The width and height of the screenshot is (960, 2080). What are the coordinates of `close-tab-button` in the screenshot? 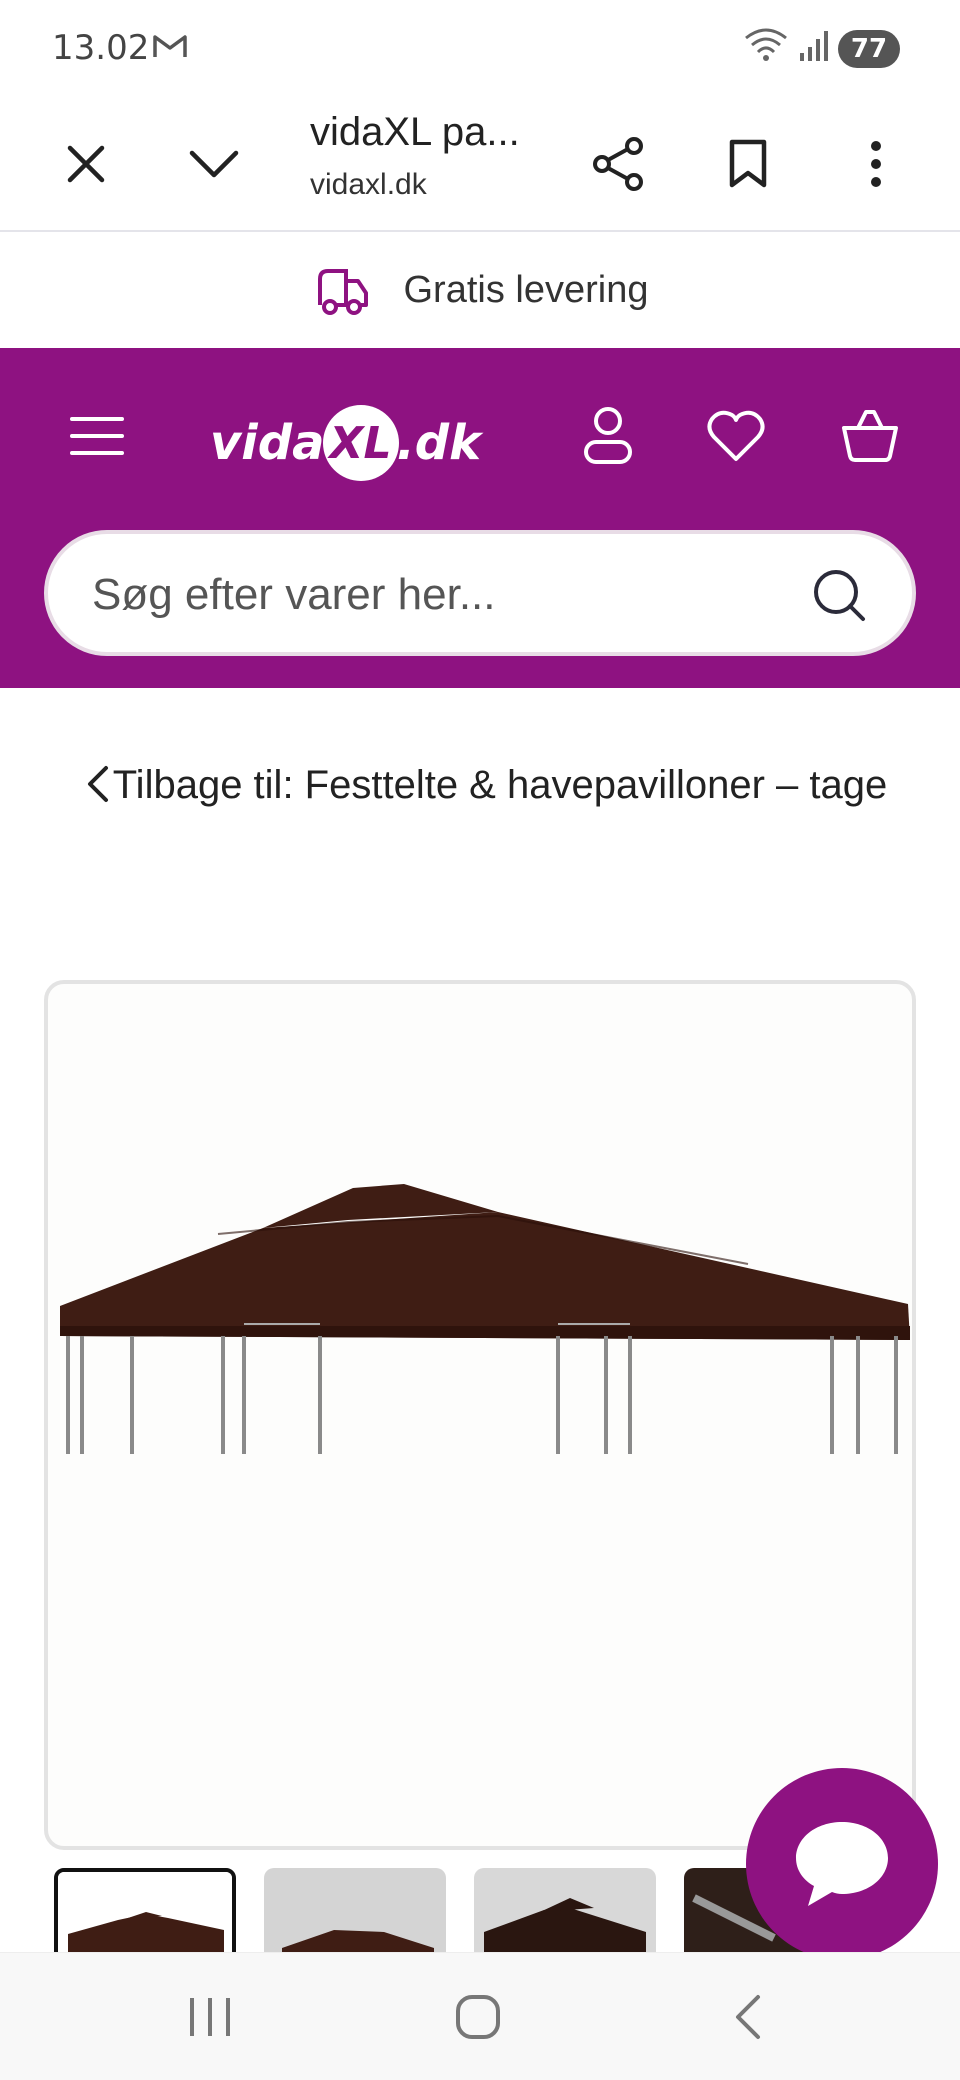 It's located at (86, 164).